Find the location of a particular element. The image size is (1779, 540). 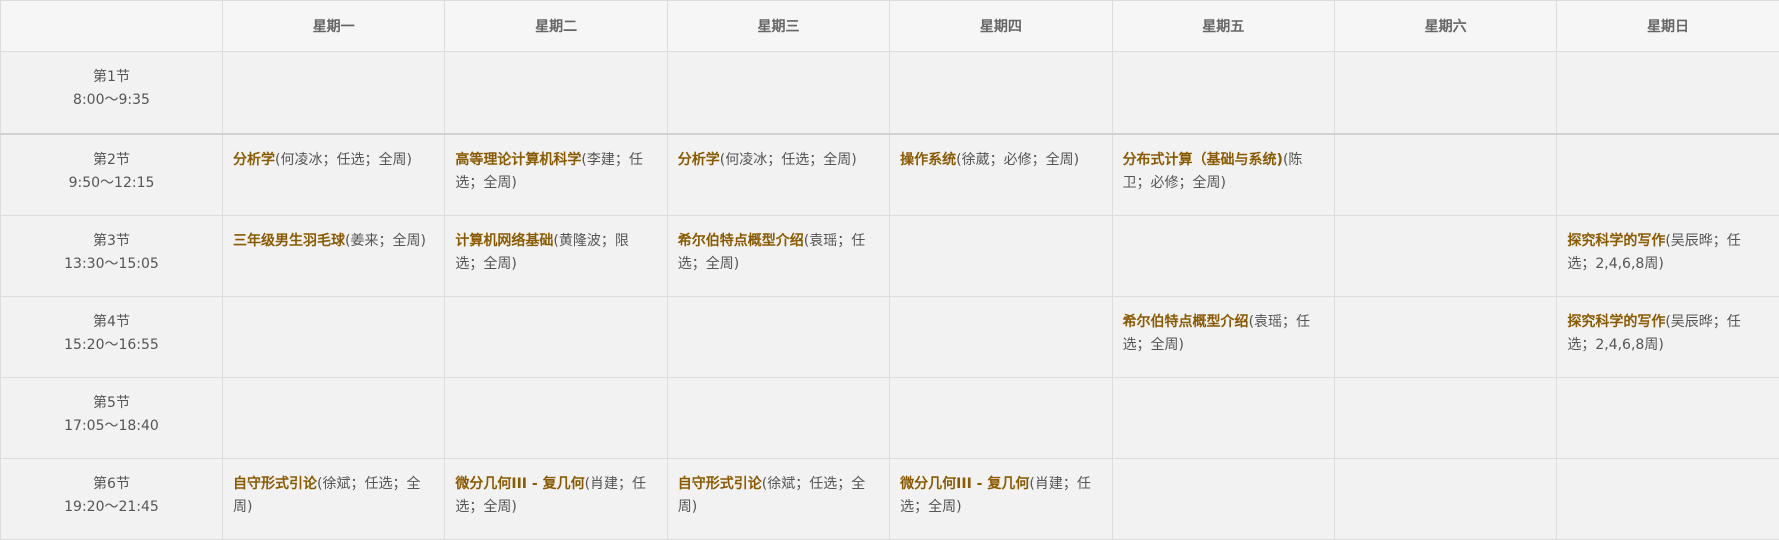

period-time: 15:20～16:55 is located at coordinates (111, 345).